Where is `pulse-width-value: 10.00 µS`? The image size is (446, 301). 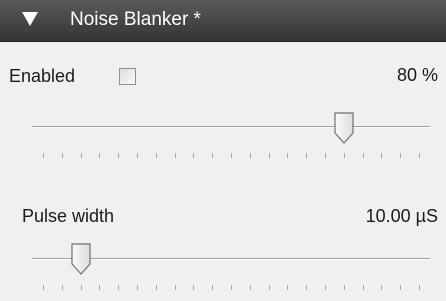
pulse-width-value: 10.00 µS is located at coordinates (401, 216).